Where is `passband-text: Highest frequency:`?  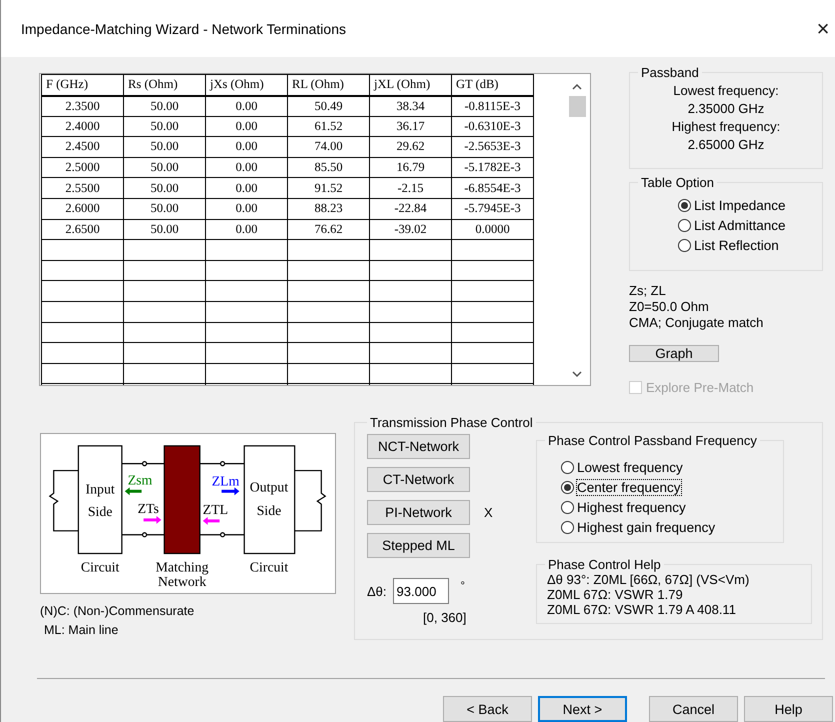
passband-text: Highest frequency: is located at coordinates (726, 127).